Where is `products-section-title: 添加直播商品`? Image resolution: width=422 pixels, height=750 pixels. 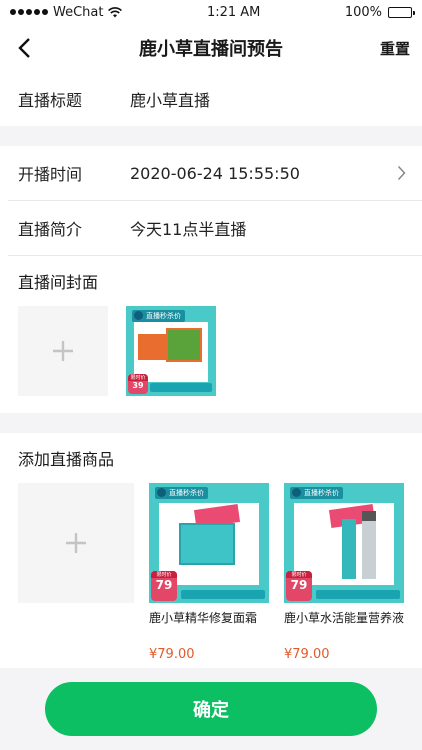 products-section-title: 添加直播商品 is located at coordinates (66, 459).